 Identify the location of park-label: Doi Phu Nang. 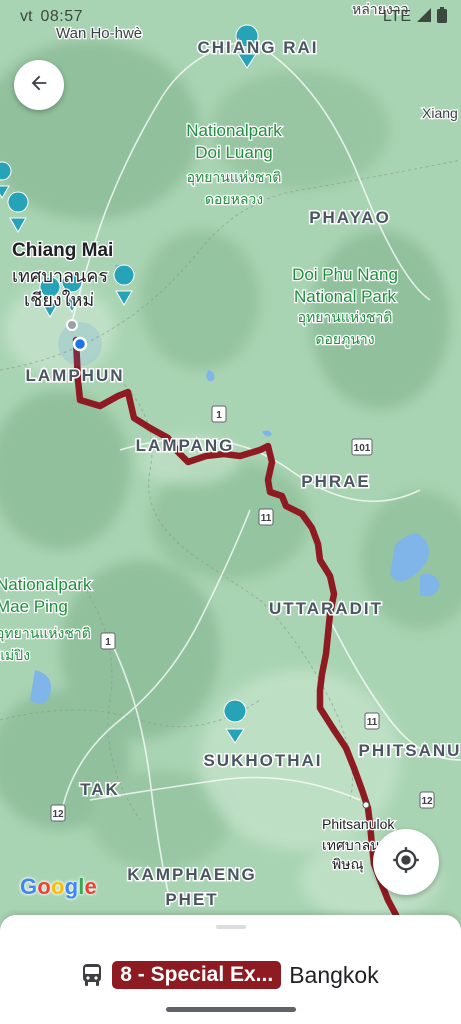
(345, 274).